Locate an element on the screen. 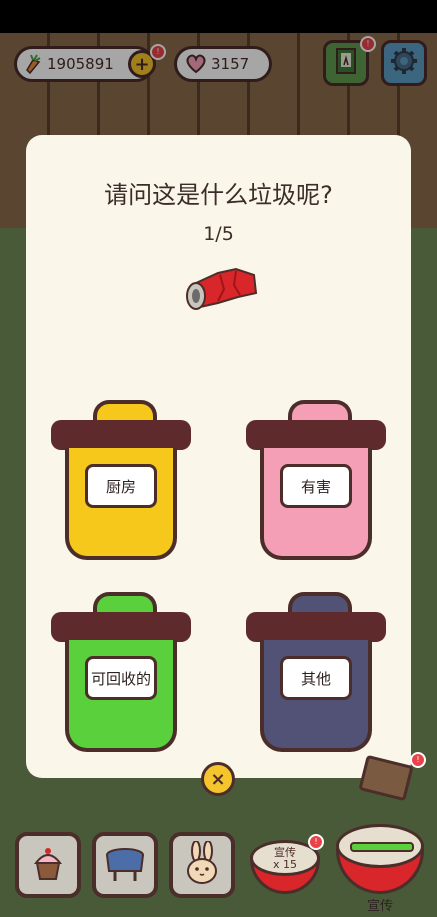  drum-progress-bar is located at coordinates (382, 847).